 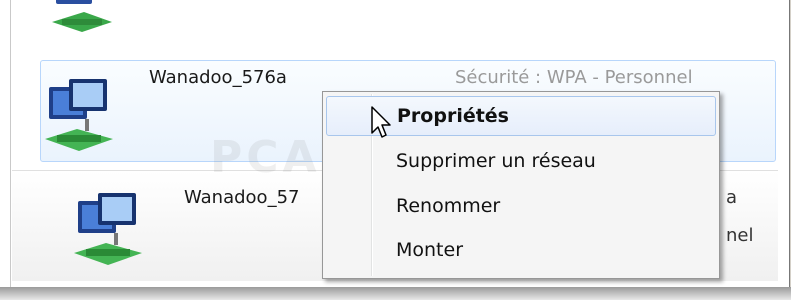 I want to click on network-name: Wanadoo_576a, so click(x=218, y=77).